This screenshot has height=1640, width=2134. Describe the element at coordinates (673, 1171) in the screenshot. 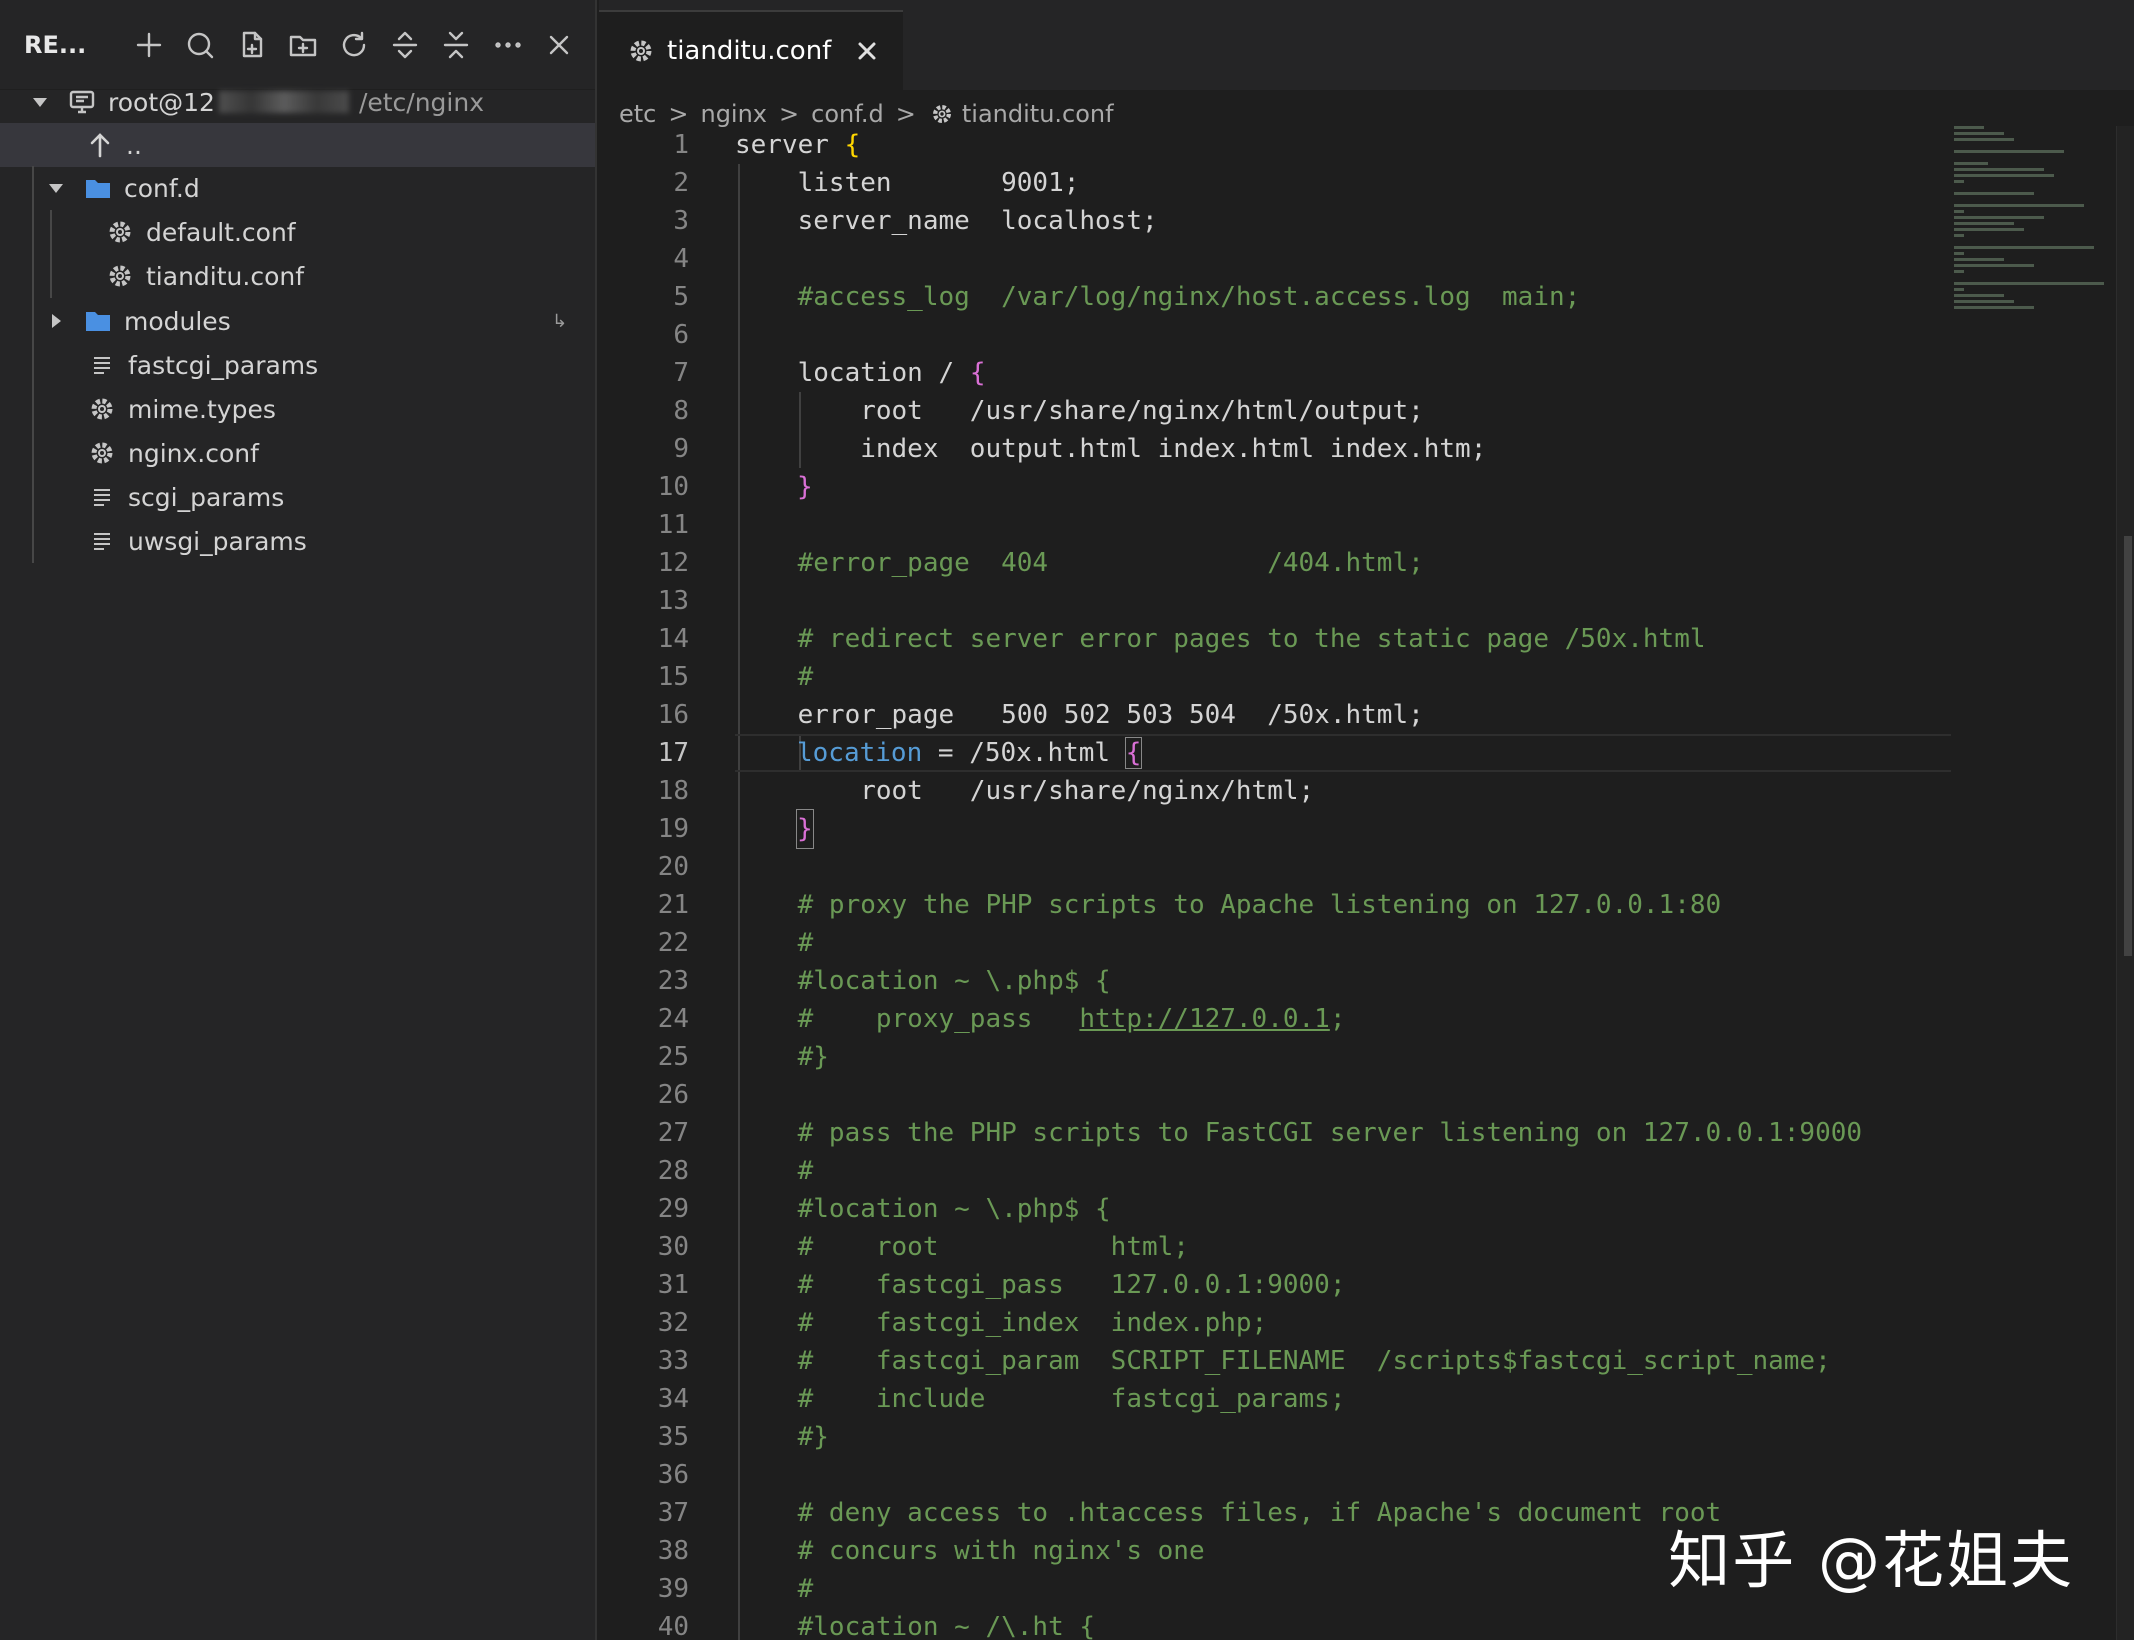

I see `line-number: 28` at that location.